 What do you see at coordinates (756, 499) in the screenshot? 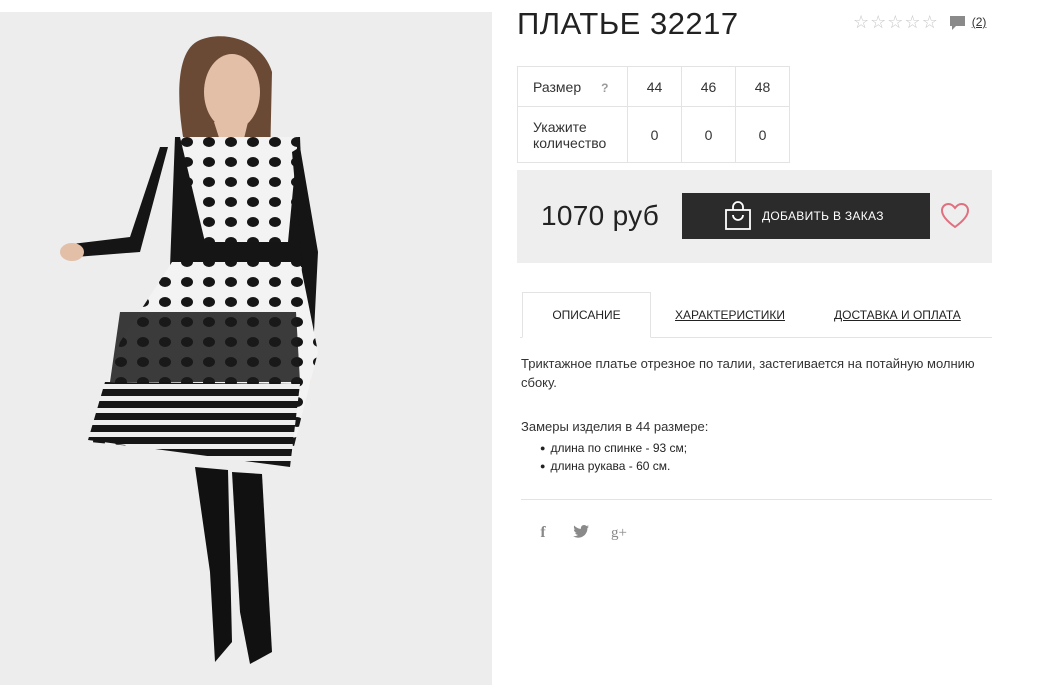
I see `divider` at bounding box center [756, 499].